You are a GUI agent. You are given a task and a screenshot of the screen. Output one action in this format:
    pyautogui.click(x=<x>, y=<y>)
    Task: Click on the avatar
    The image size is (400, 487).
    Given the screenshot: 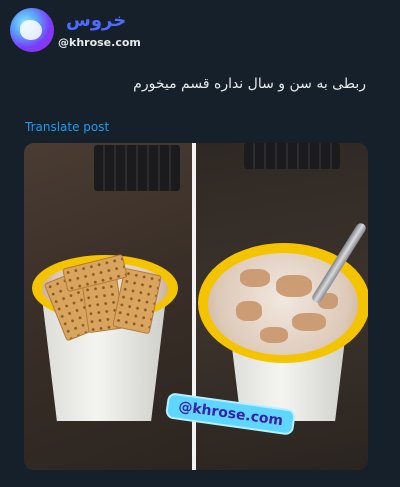 What is the action you would take?
    pyautogui.click(x=32, y=30)
    